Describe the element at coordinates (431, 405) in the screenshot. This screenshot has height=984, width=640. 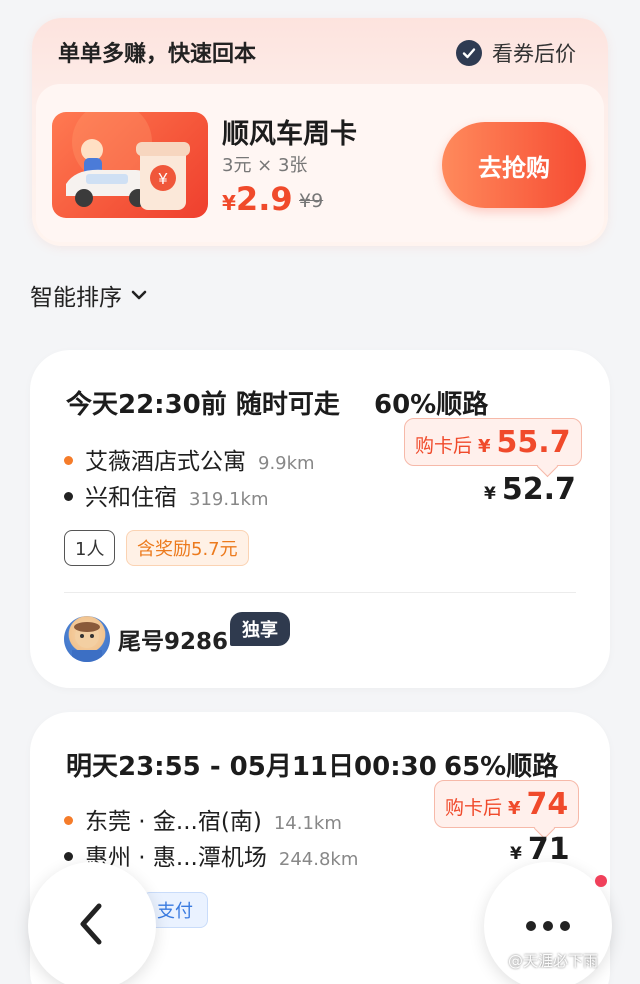
I see `match-rate: 60%顺路` at that location.